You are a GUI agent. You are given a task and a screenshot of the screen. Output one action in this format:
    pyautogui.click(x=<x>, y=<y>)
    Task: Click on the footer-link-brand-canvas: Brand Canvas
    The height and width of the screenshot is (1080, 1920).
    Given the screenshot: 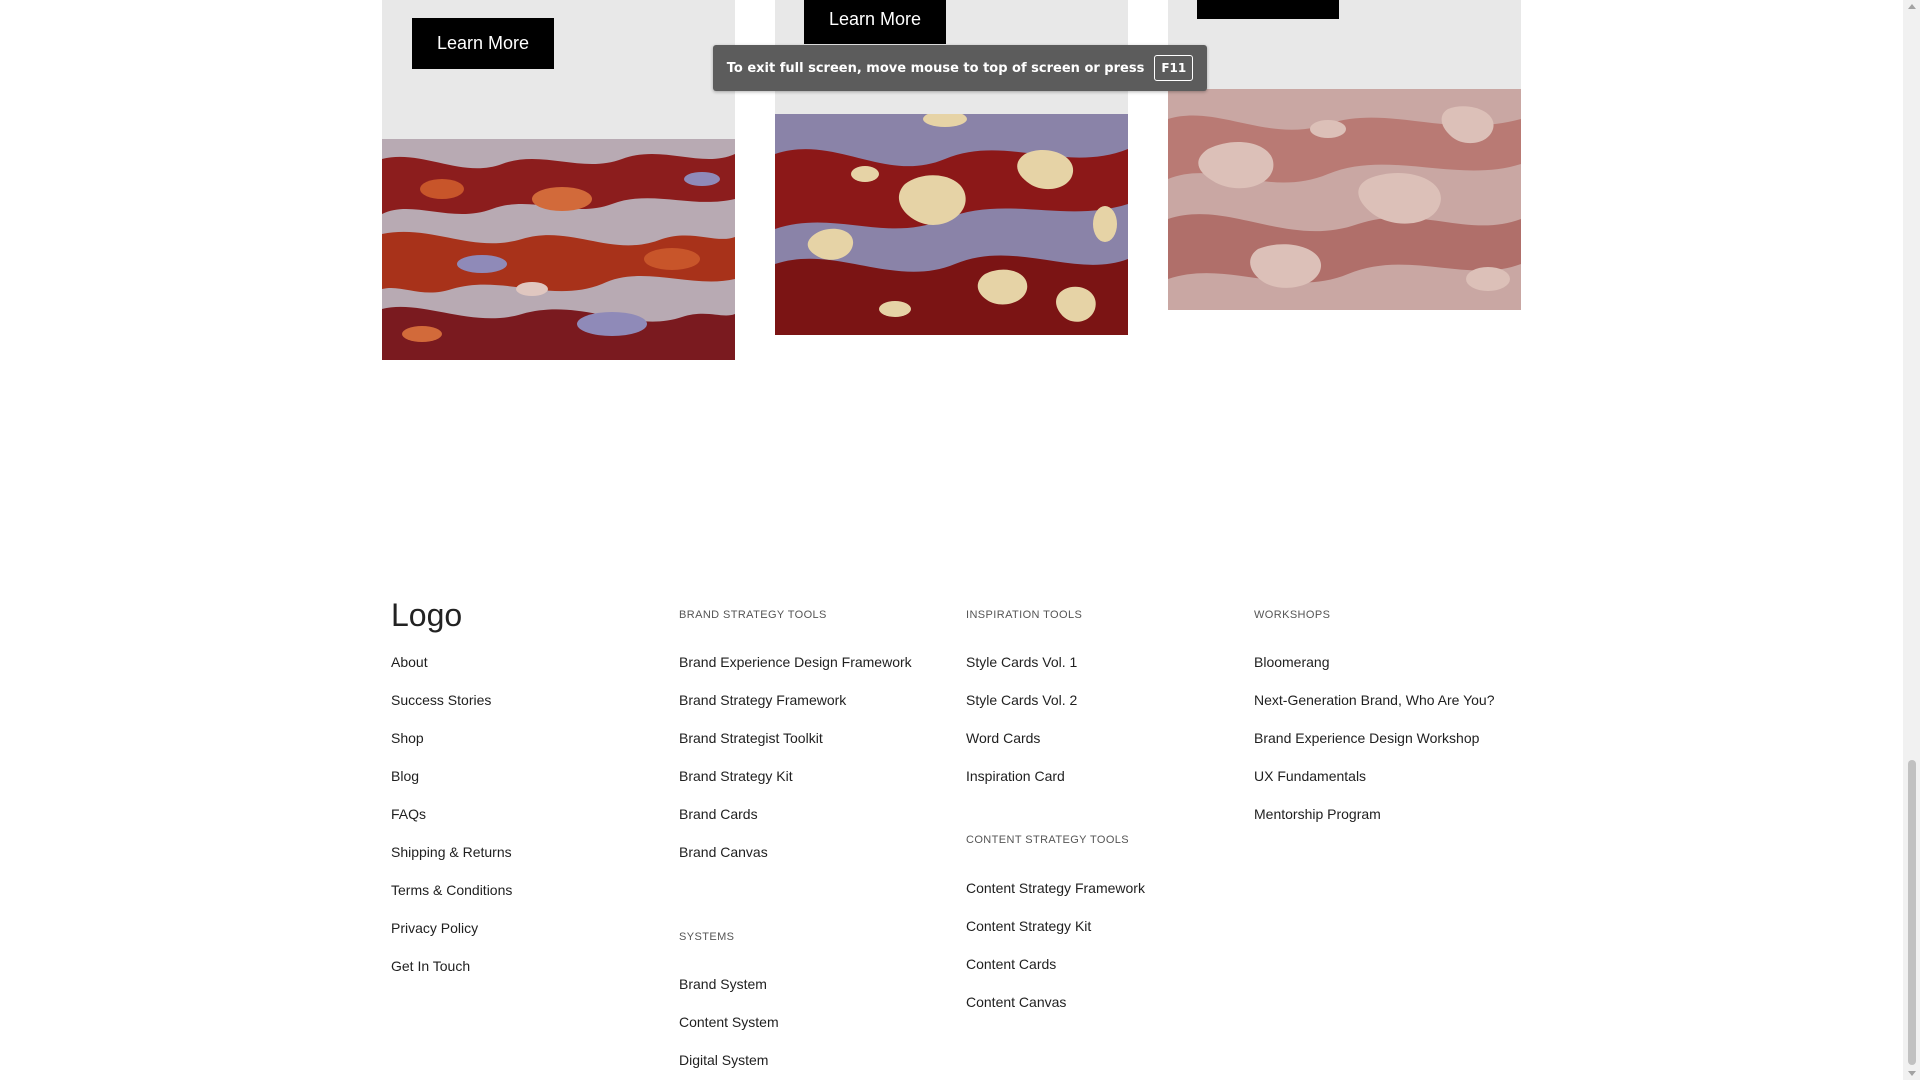 What is the action you would take?
    pyautogui.click(x=723, y=852)
    